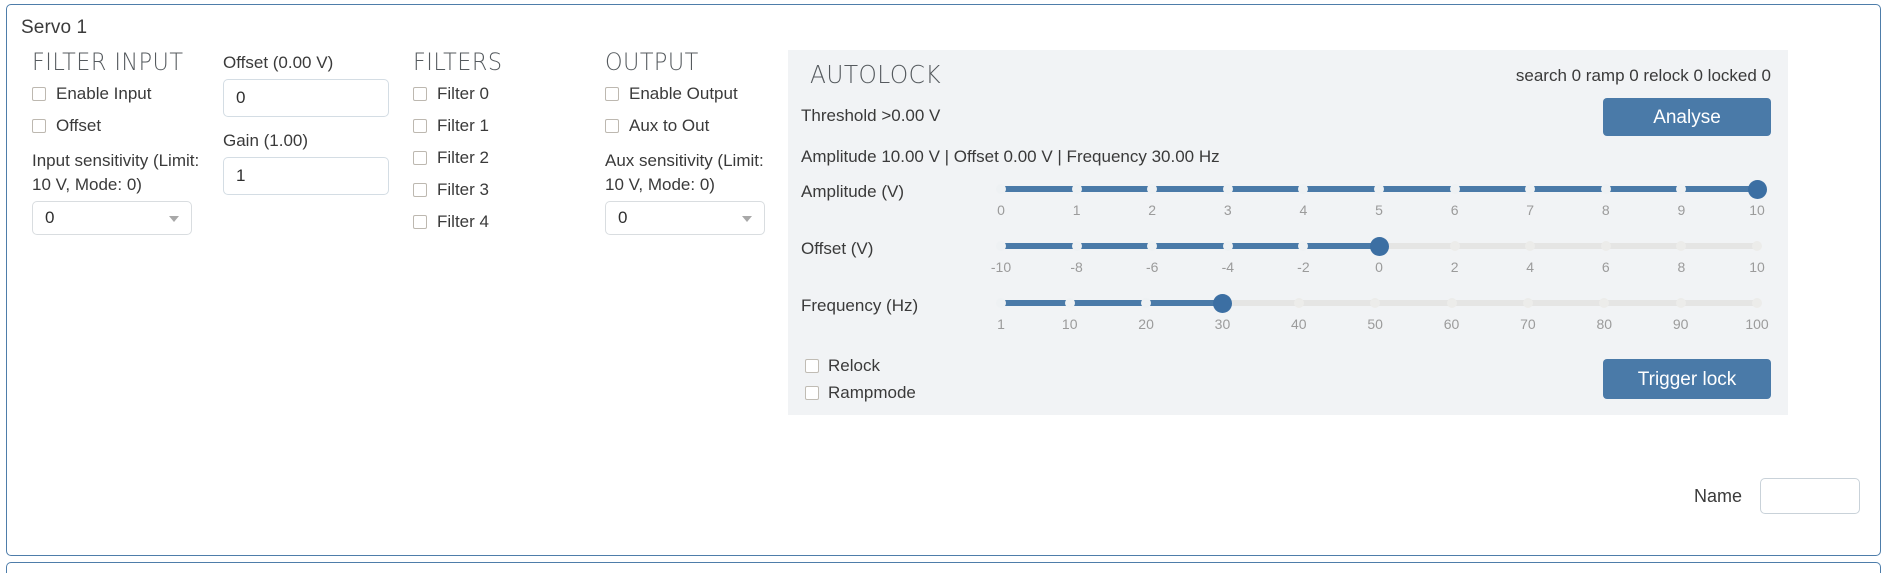 The width and height of the screenshot is (1885, 573). I want to click on frequency-slider: 1 10 20 30 40 50 60 70 80 90 100, so click(1382, 316).